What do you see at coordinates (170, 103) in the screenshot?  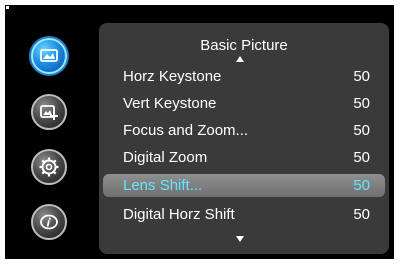 I see `menu-item-label: Vert Keystone` at bounding box center [170, 103].